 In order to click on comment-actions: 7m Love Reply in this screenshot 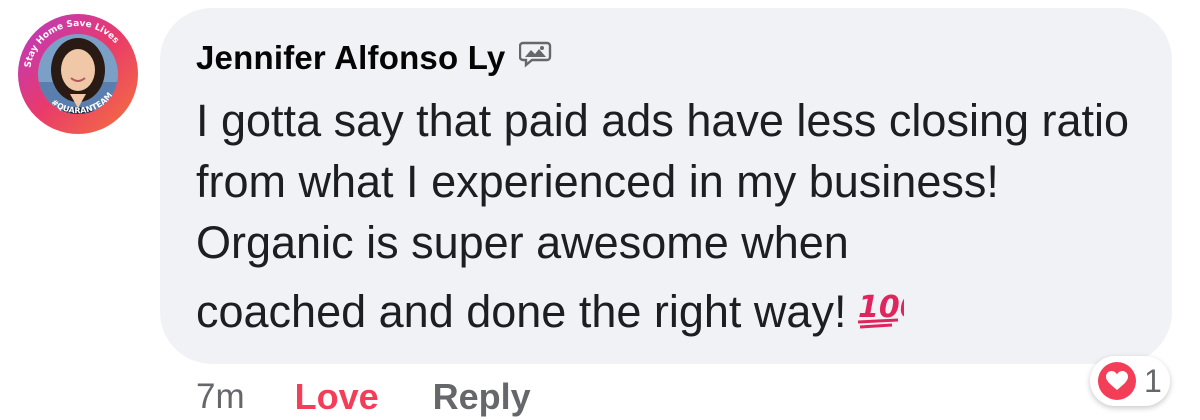, I will do `click(363, 397)`.